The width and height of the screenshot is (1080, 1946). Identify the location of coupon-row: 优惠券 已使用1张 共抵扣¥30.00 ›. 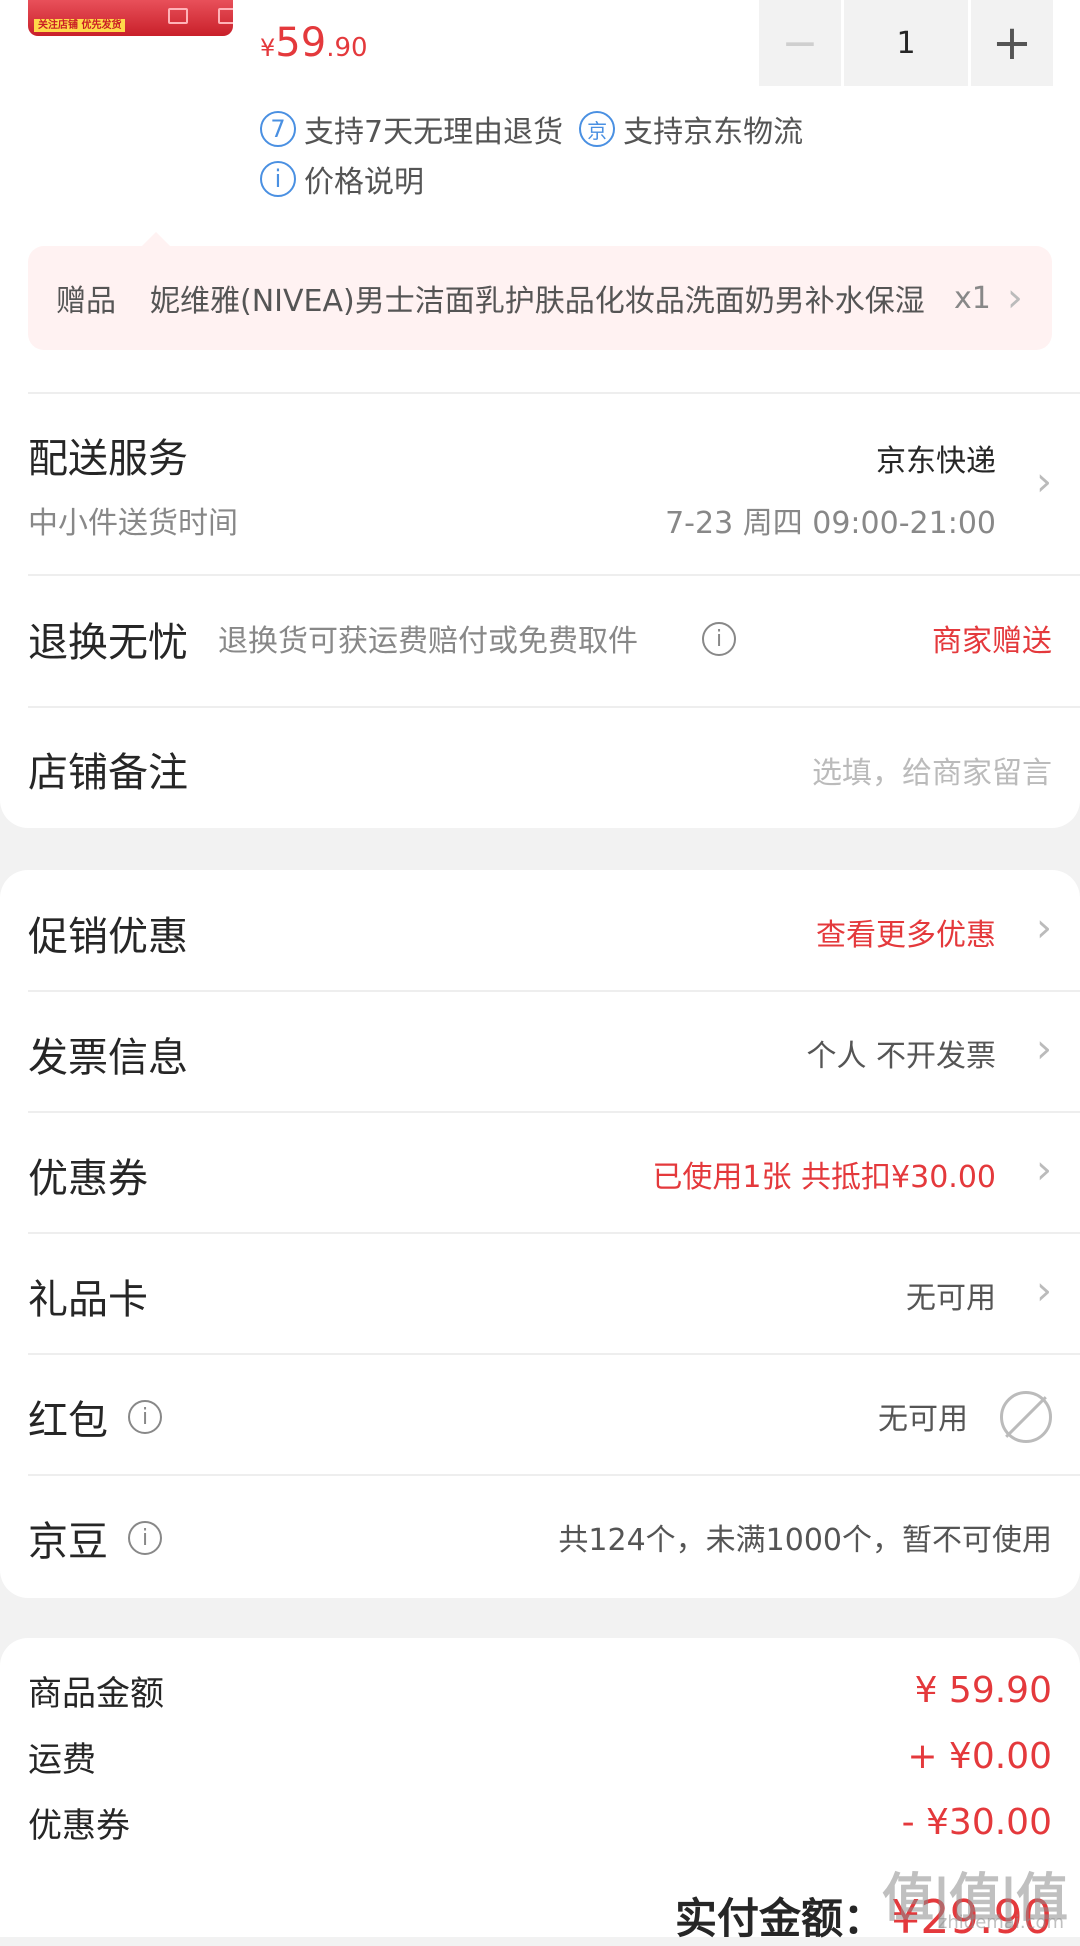
(540, 1176).